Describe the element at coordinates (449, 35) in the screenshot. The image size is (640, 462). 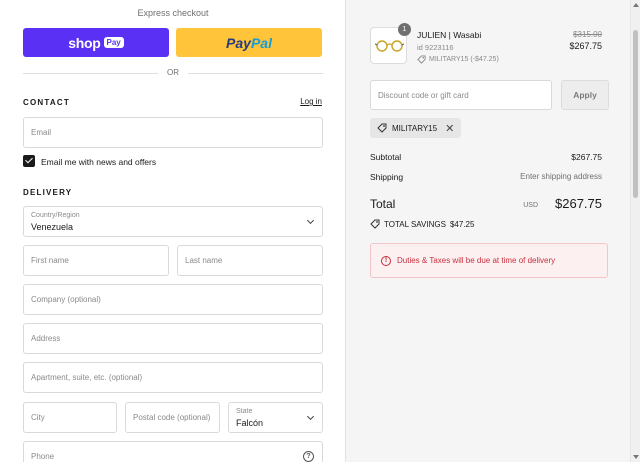
I see `product-name: JULIEN | Wasabi` at that location.